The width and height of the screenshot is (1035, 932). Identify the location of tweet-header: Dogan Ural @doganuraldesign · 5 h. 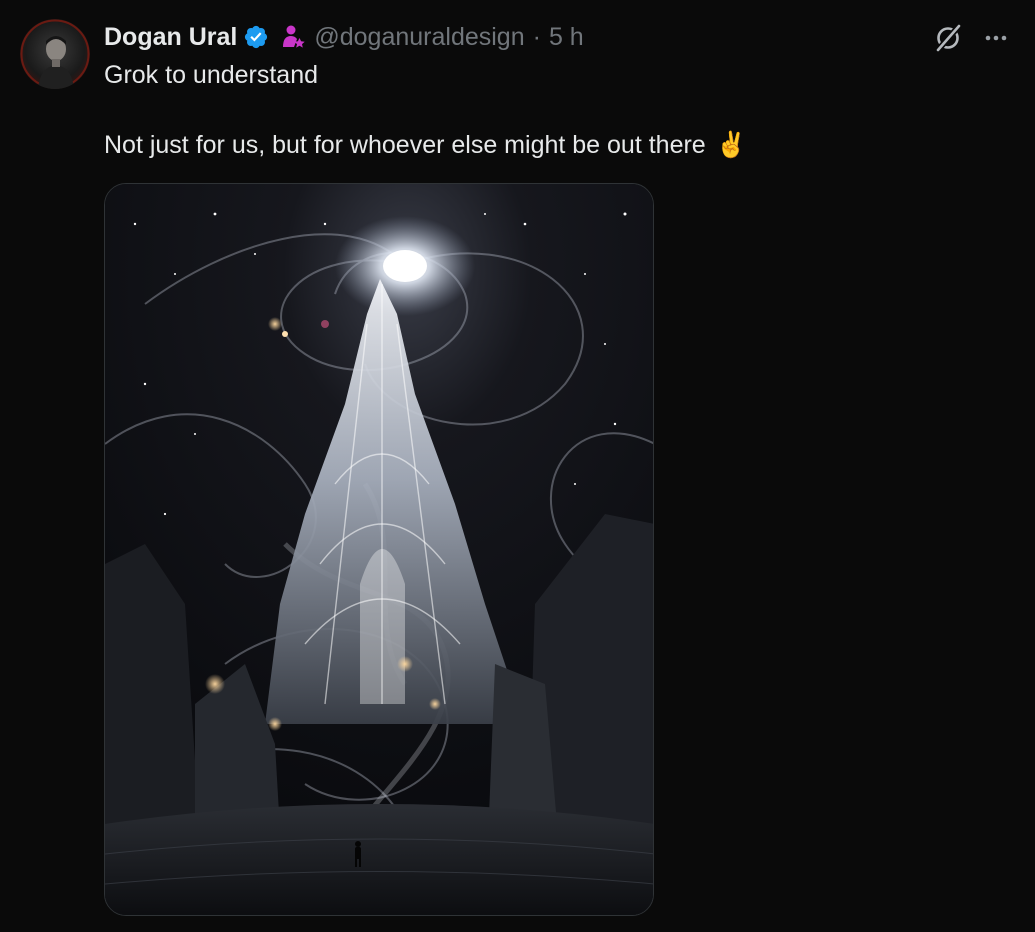
(344, 37).